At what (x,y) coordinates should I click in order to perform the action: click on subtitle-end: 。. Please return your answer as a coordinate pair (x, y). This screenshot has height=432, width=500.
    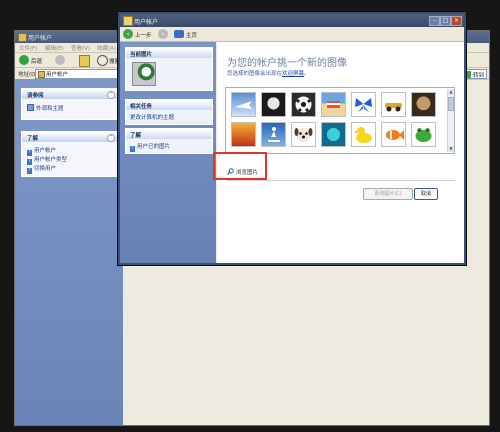
    Looking at the image, I should click on (307, 74).